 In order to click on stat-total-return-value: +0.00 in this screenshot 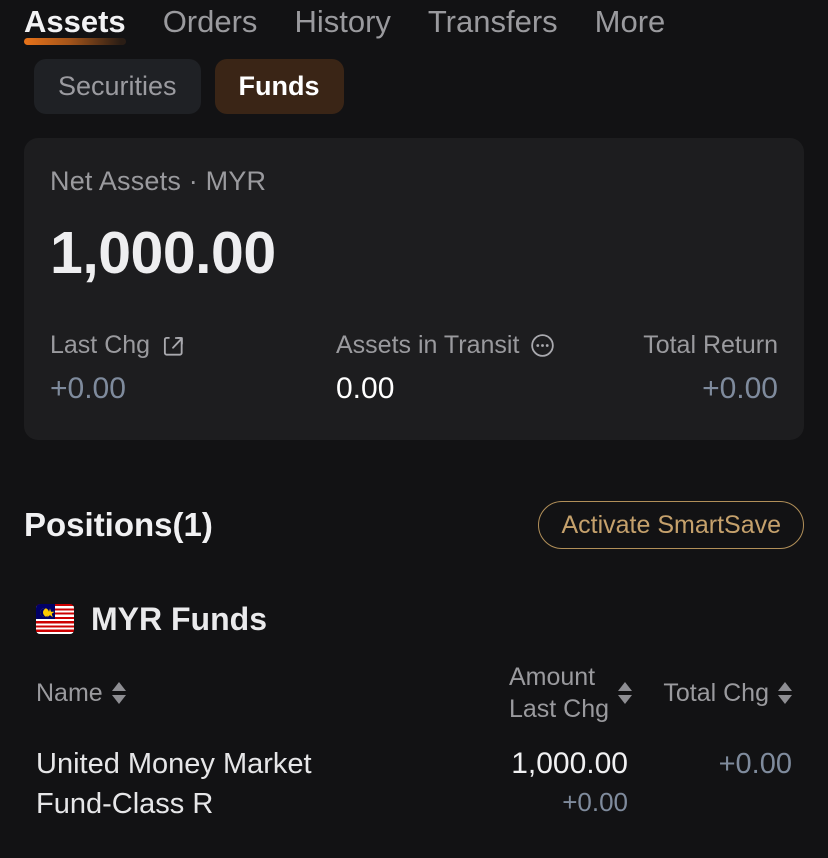, I will do `click(740, 388)`.